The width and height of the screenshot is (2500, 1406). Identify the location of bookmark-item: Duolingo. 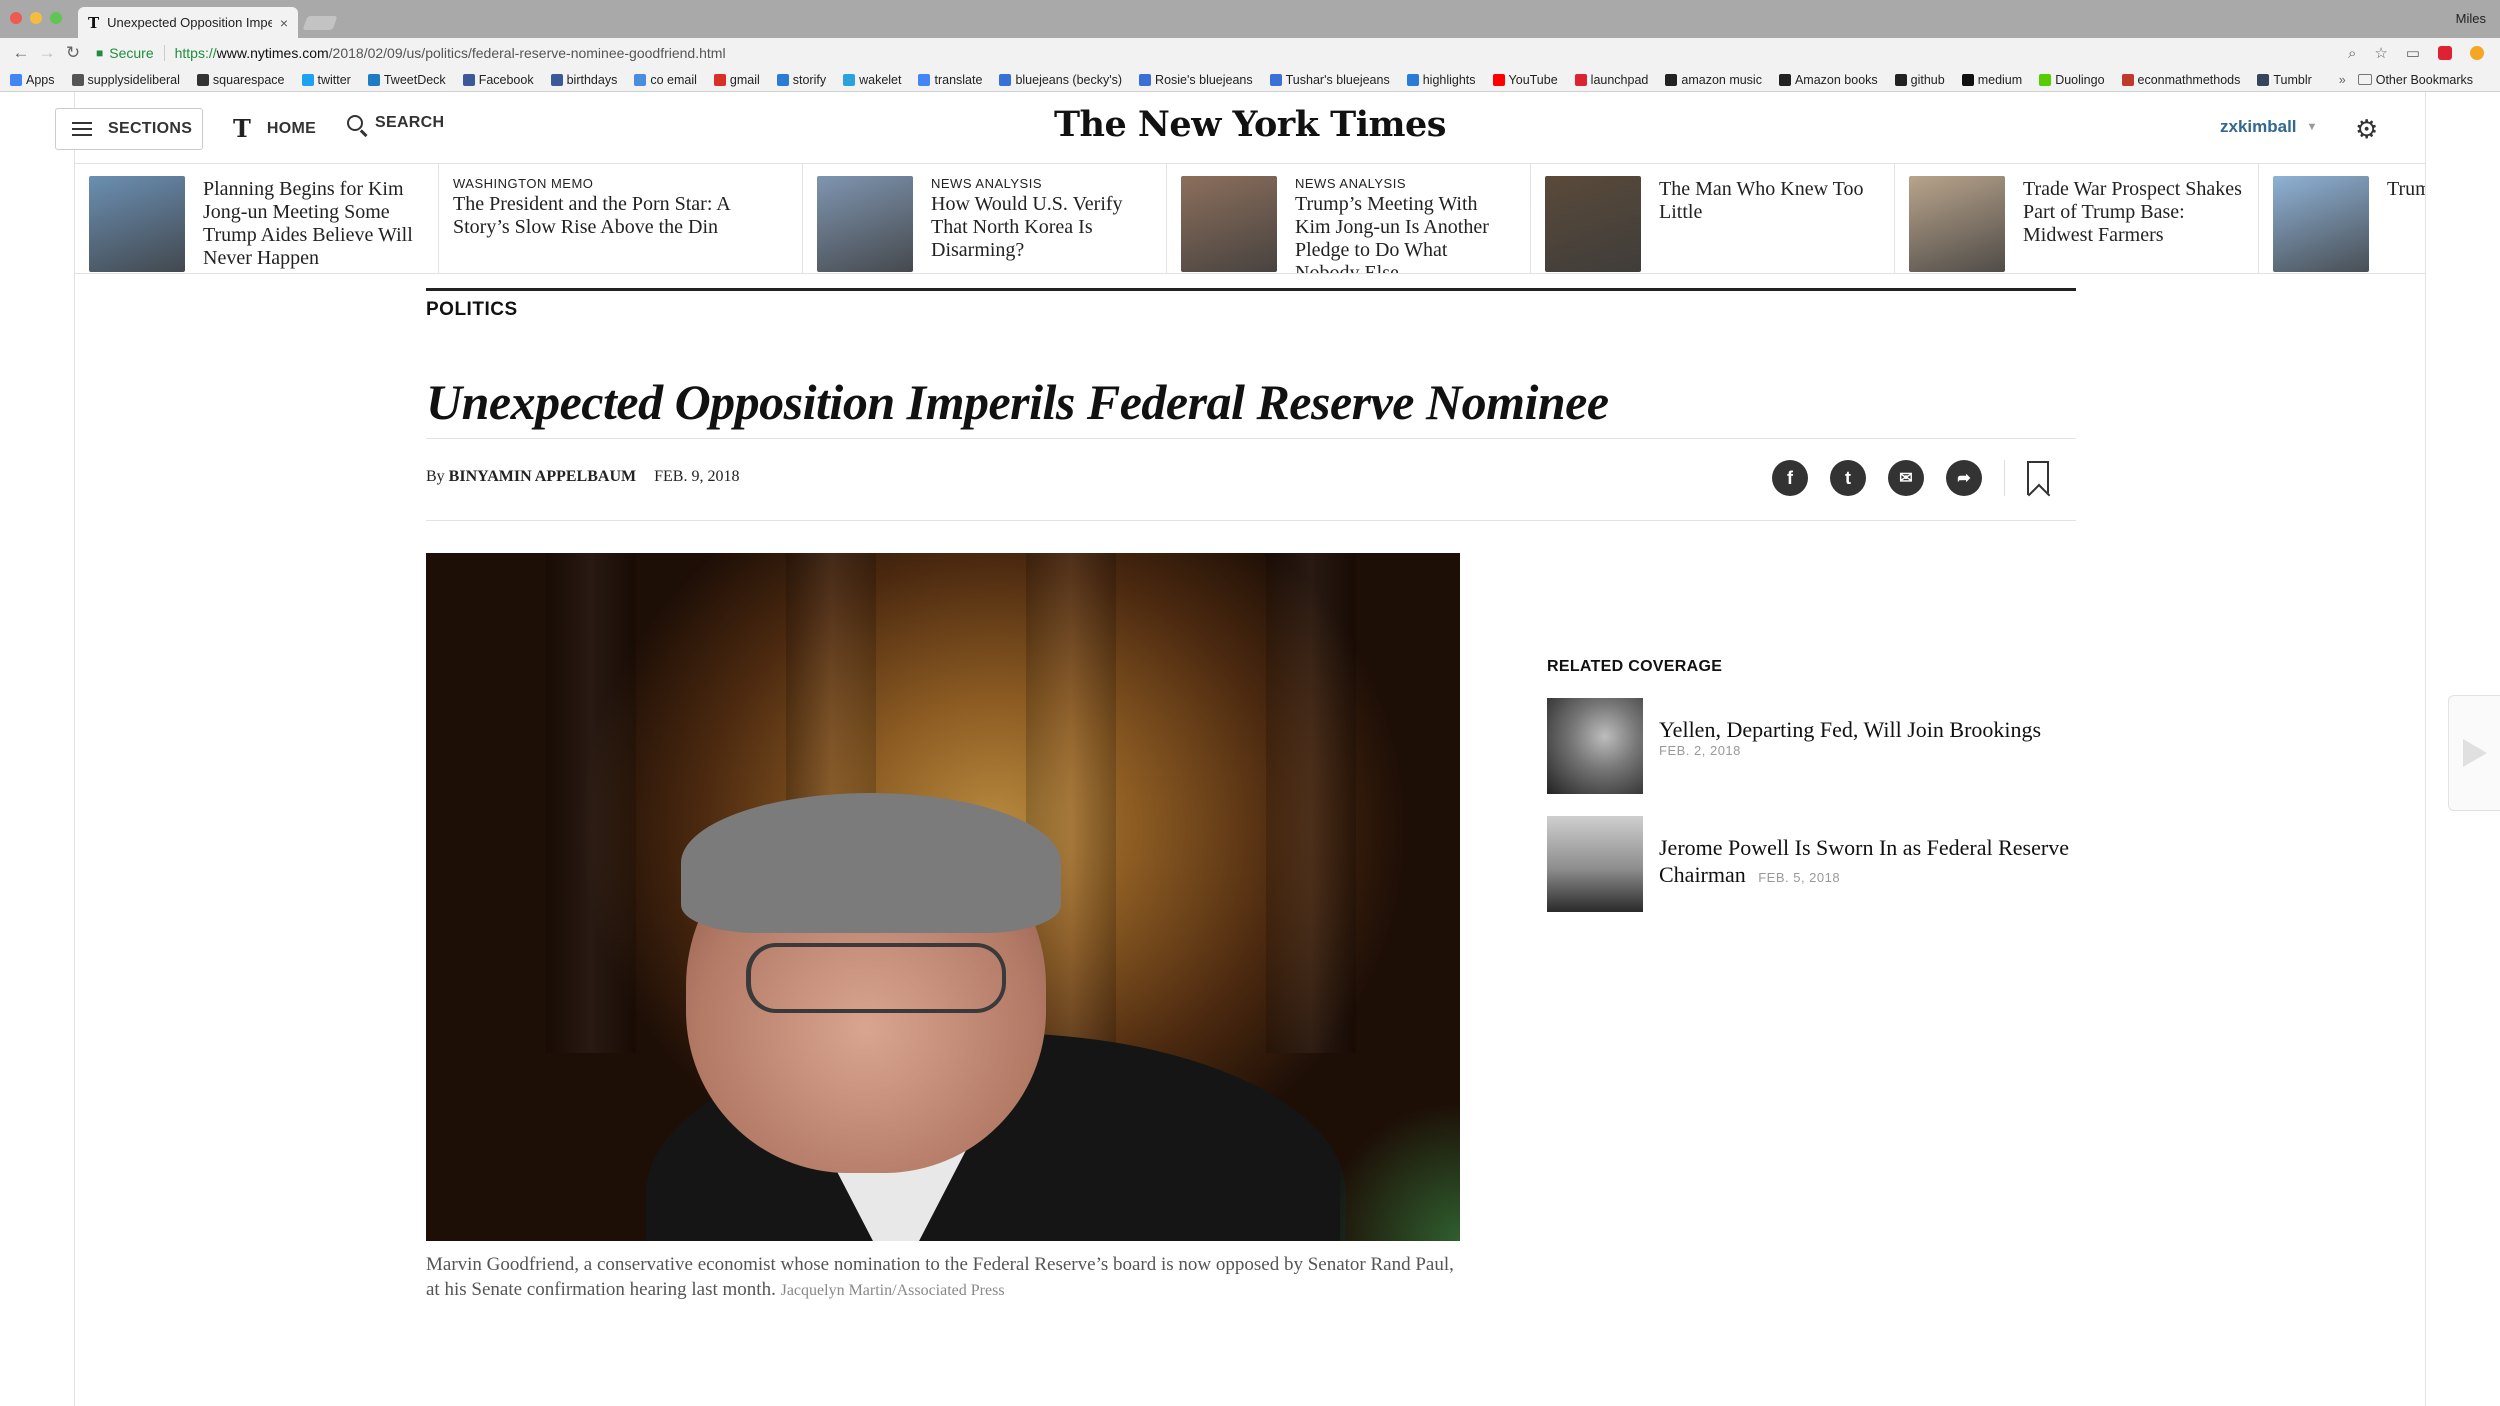
(2072, 80).